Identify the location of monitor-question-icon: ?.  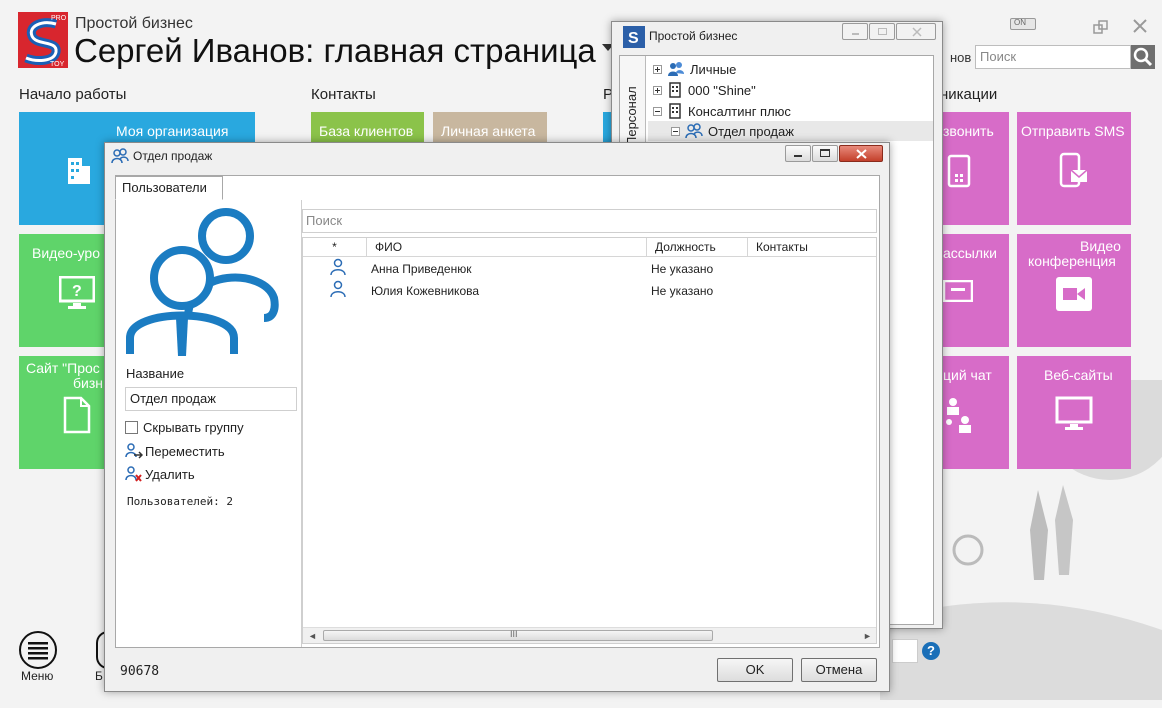
(77, 292).